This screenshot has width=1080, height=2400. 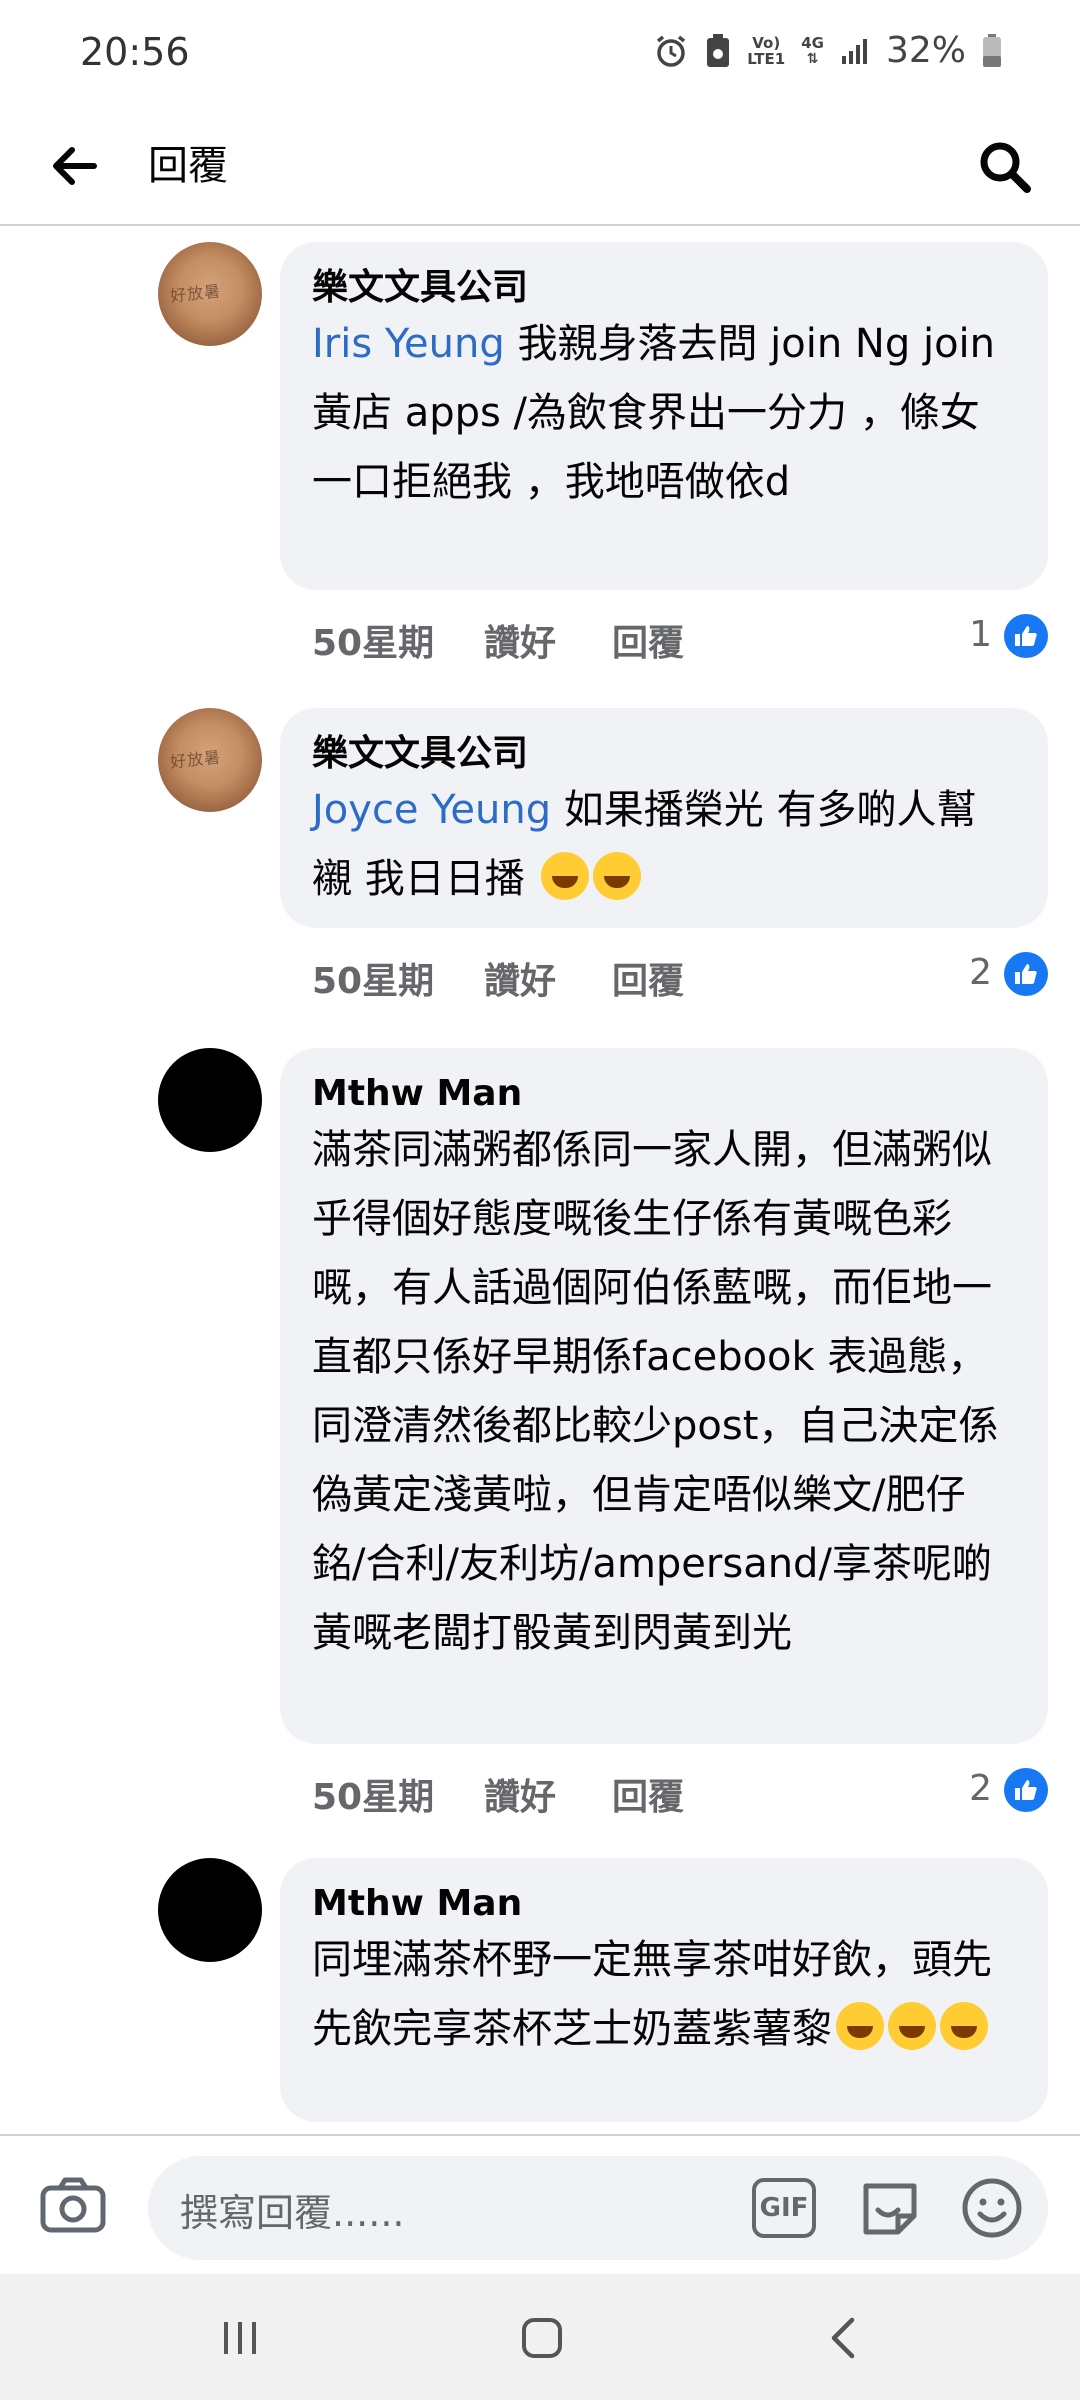 I want to click on arrow-left-icon, so click(x=75, y=166).